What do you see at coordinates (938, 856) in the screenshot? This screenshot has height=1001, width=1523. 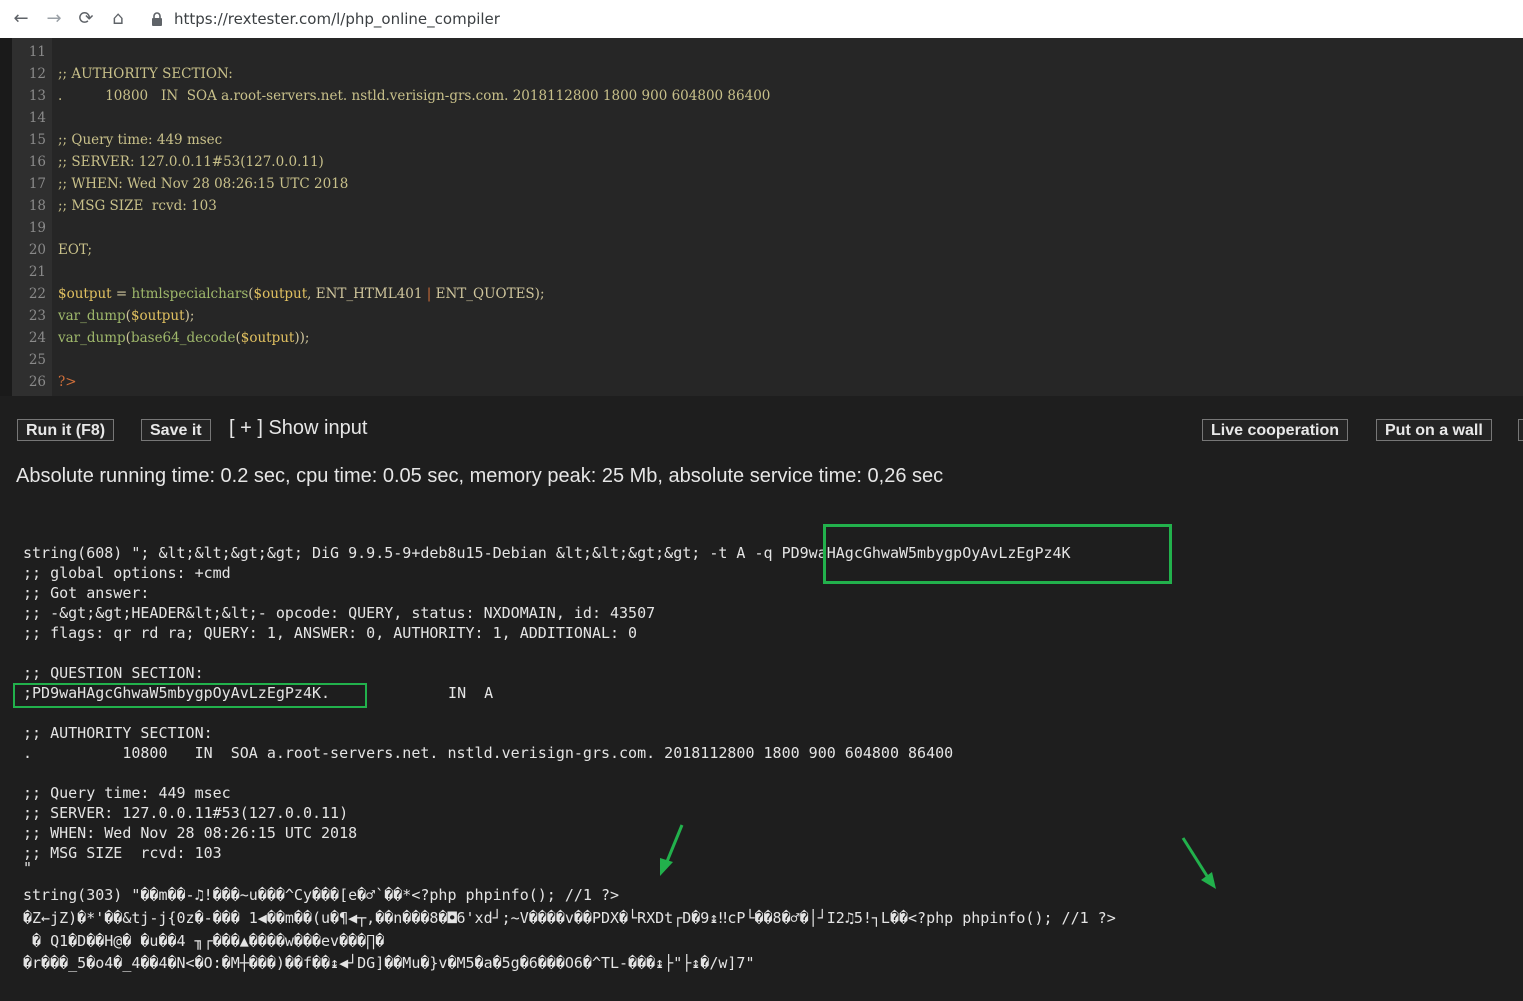 I see `annotation-arrows` at bounding box center [938, 856].